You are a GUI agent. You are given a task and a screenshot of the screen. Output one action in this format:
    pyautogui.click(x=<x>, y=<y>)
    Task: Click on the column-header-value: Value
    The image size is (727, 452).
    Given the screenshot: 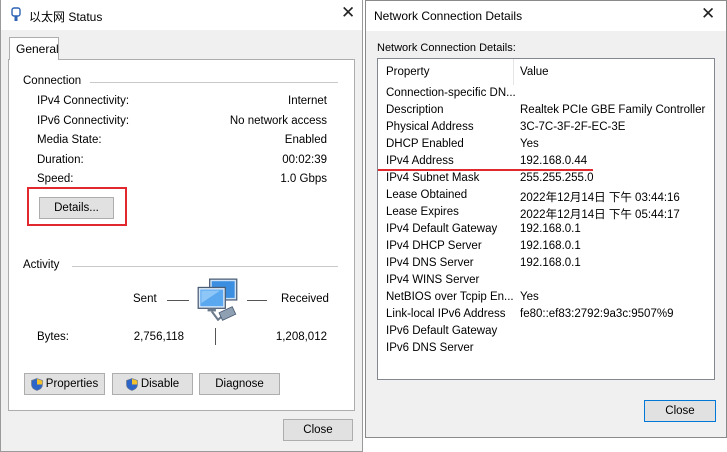 What is the action you would take?
    pyautogui.click(x=614, y=72)
    